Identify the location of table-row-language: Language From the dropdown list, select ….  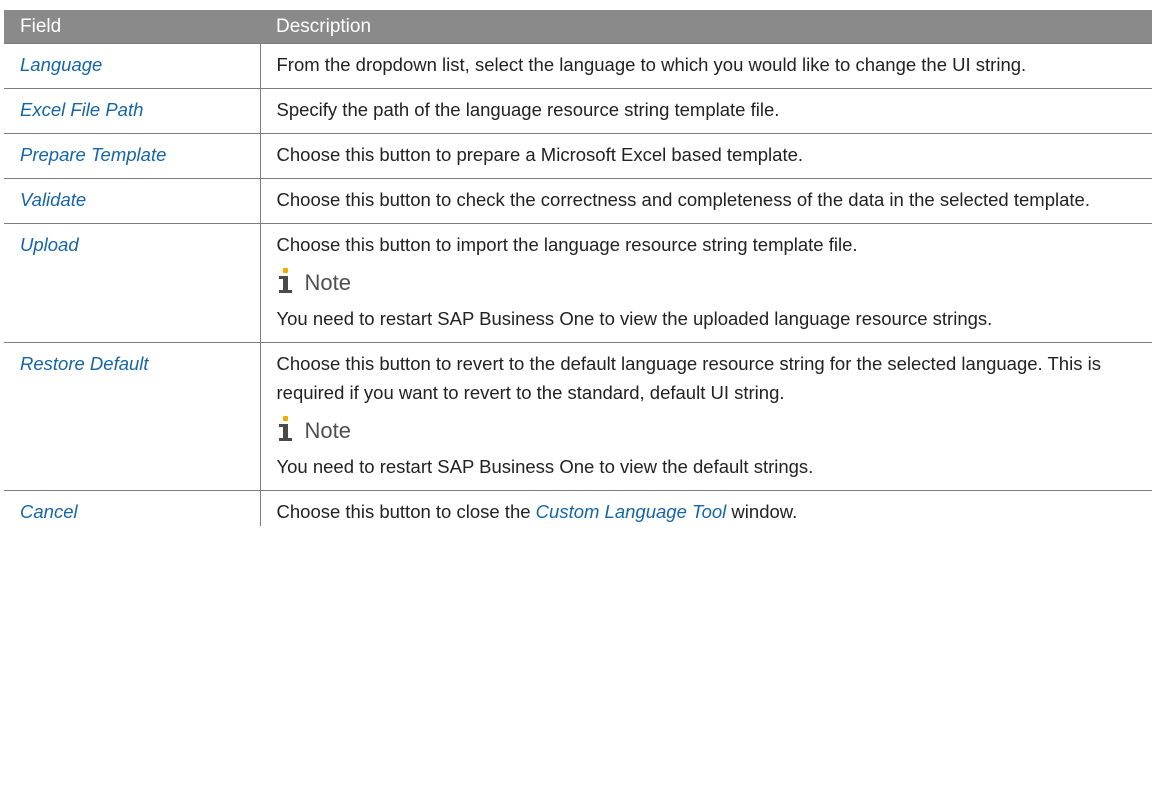
(578, 66).